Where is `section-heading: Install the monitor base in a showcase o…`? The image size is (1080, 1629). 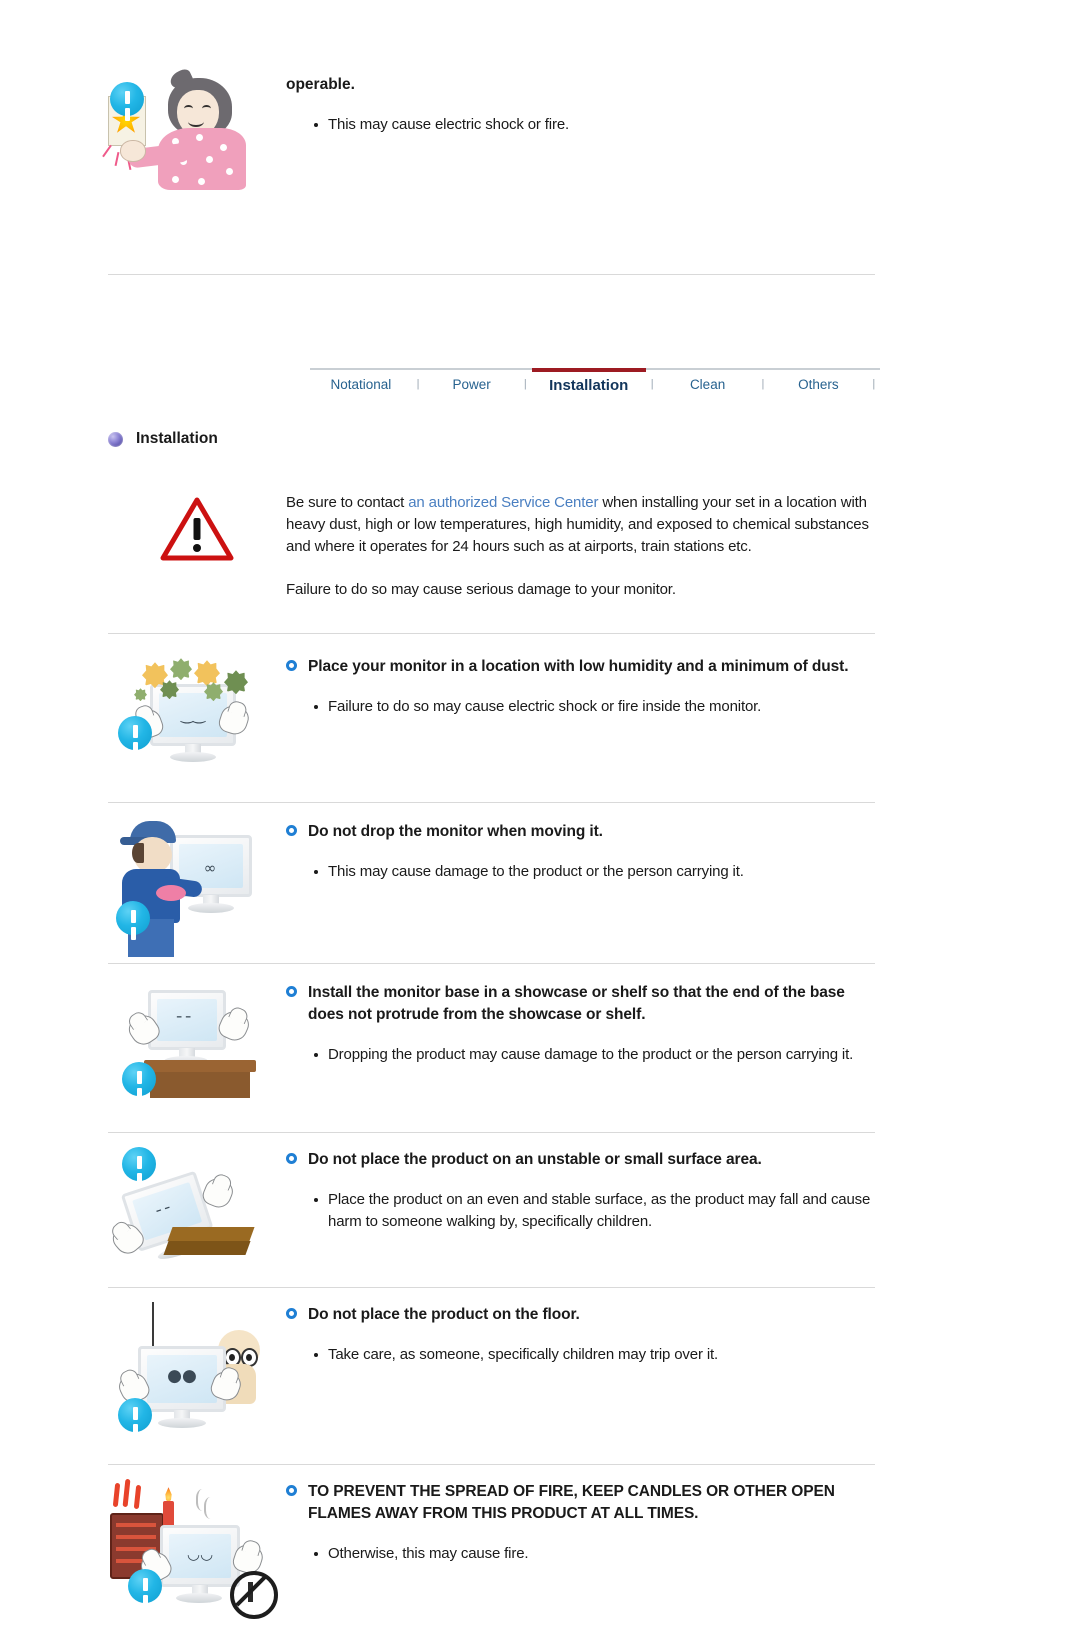 section-heading: Install the monitor base in a showcase o… is located at coordinates (580, 1004).